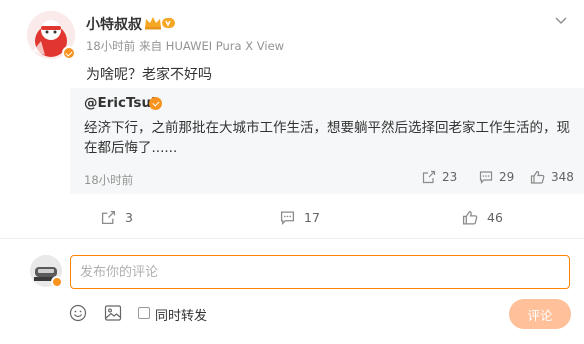 This screenshot has width=584, height=344. What do you see at coordinates (78, 315) in the screenshot?
I see `emoji-icon` at bounding box center [78, 315].